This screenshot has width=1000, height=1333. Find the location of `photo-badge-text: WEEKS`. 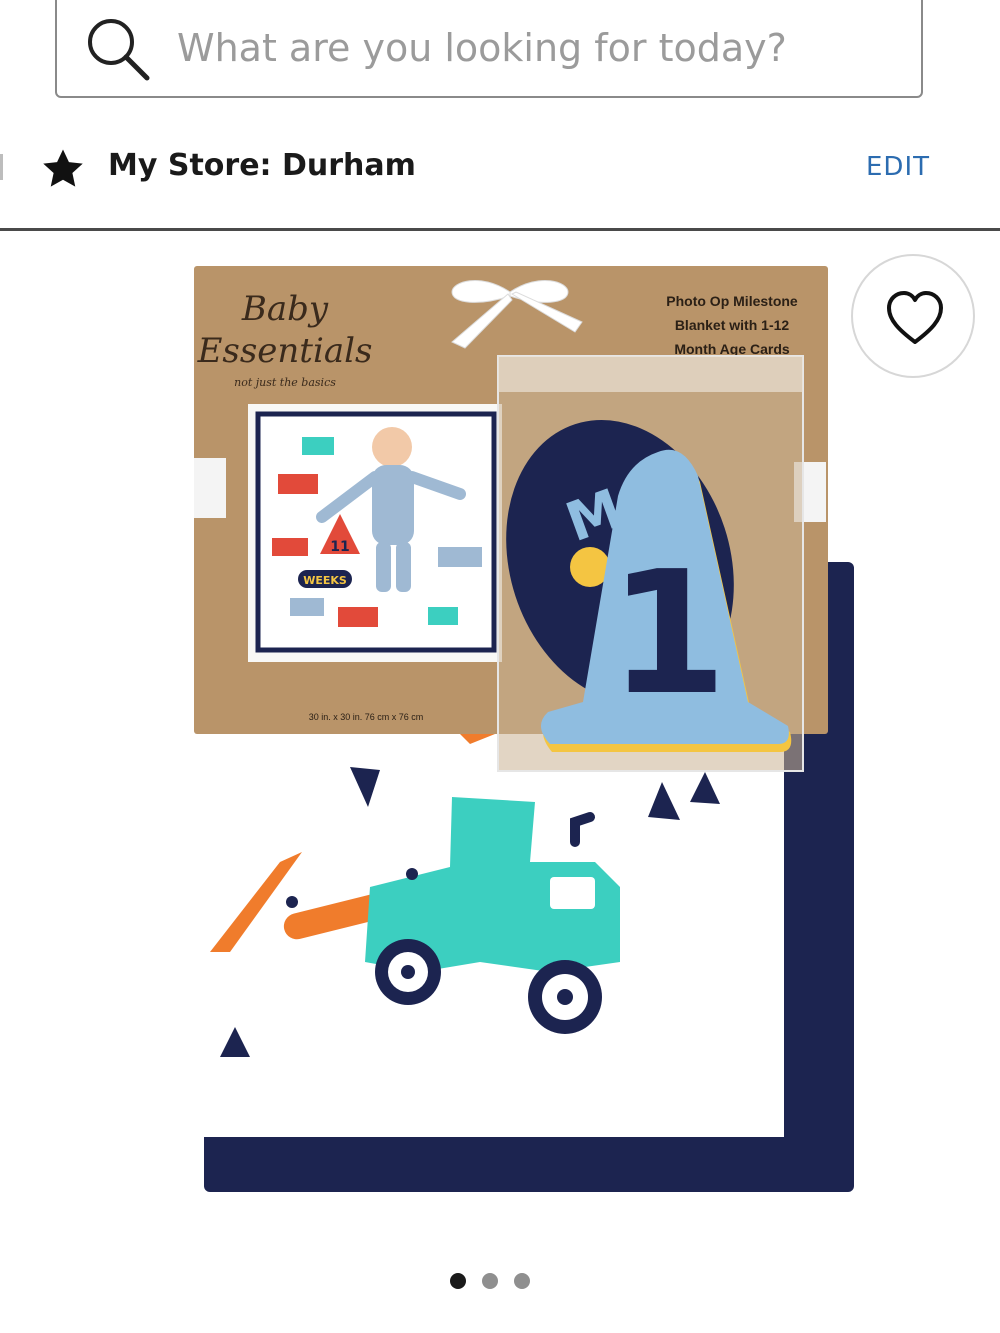

photo-badge-text: WEEKS is located at coordinates (325, 580).